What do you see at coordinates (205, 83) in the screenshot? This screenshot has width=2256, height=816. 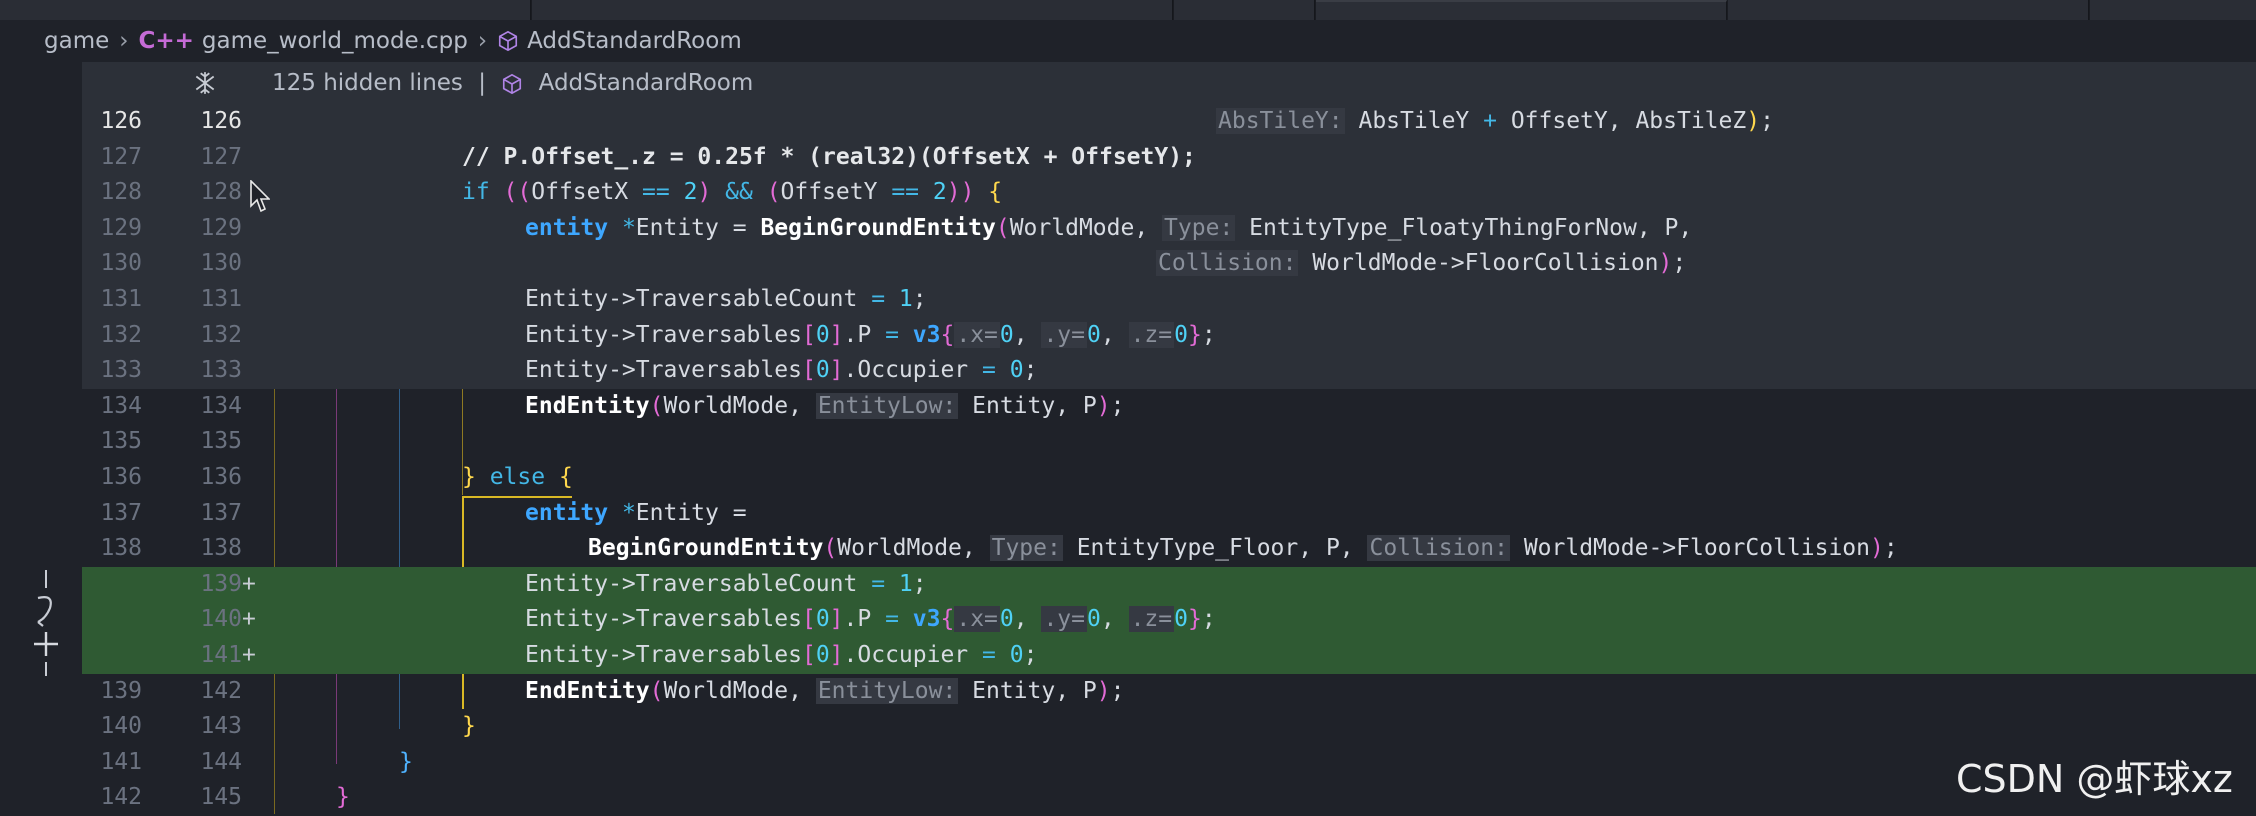 I see `unfold-icon` at bounding box center [205, 83].